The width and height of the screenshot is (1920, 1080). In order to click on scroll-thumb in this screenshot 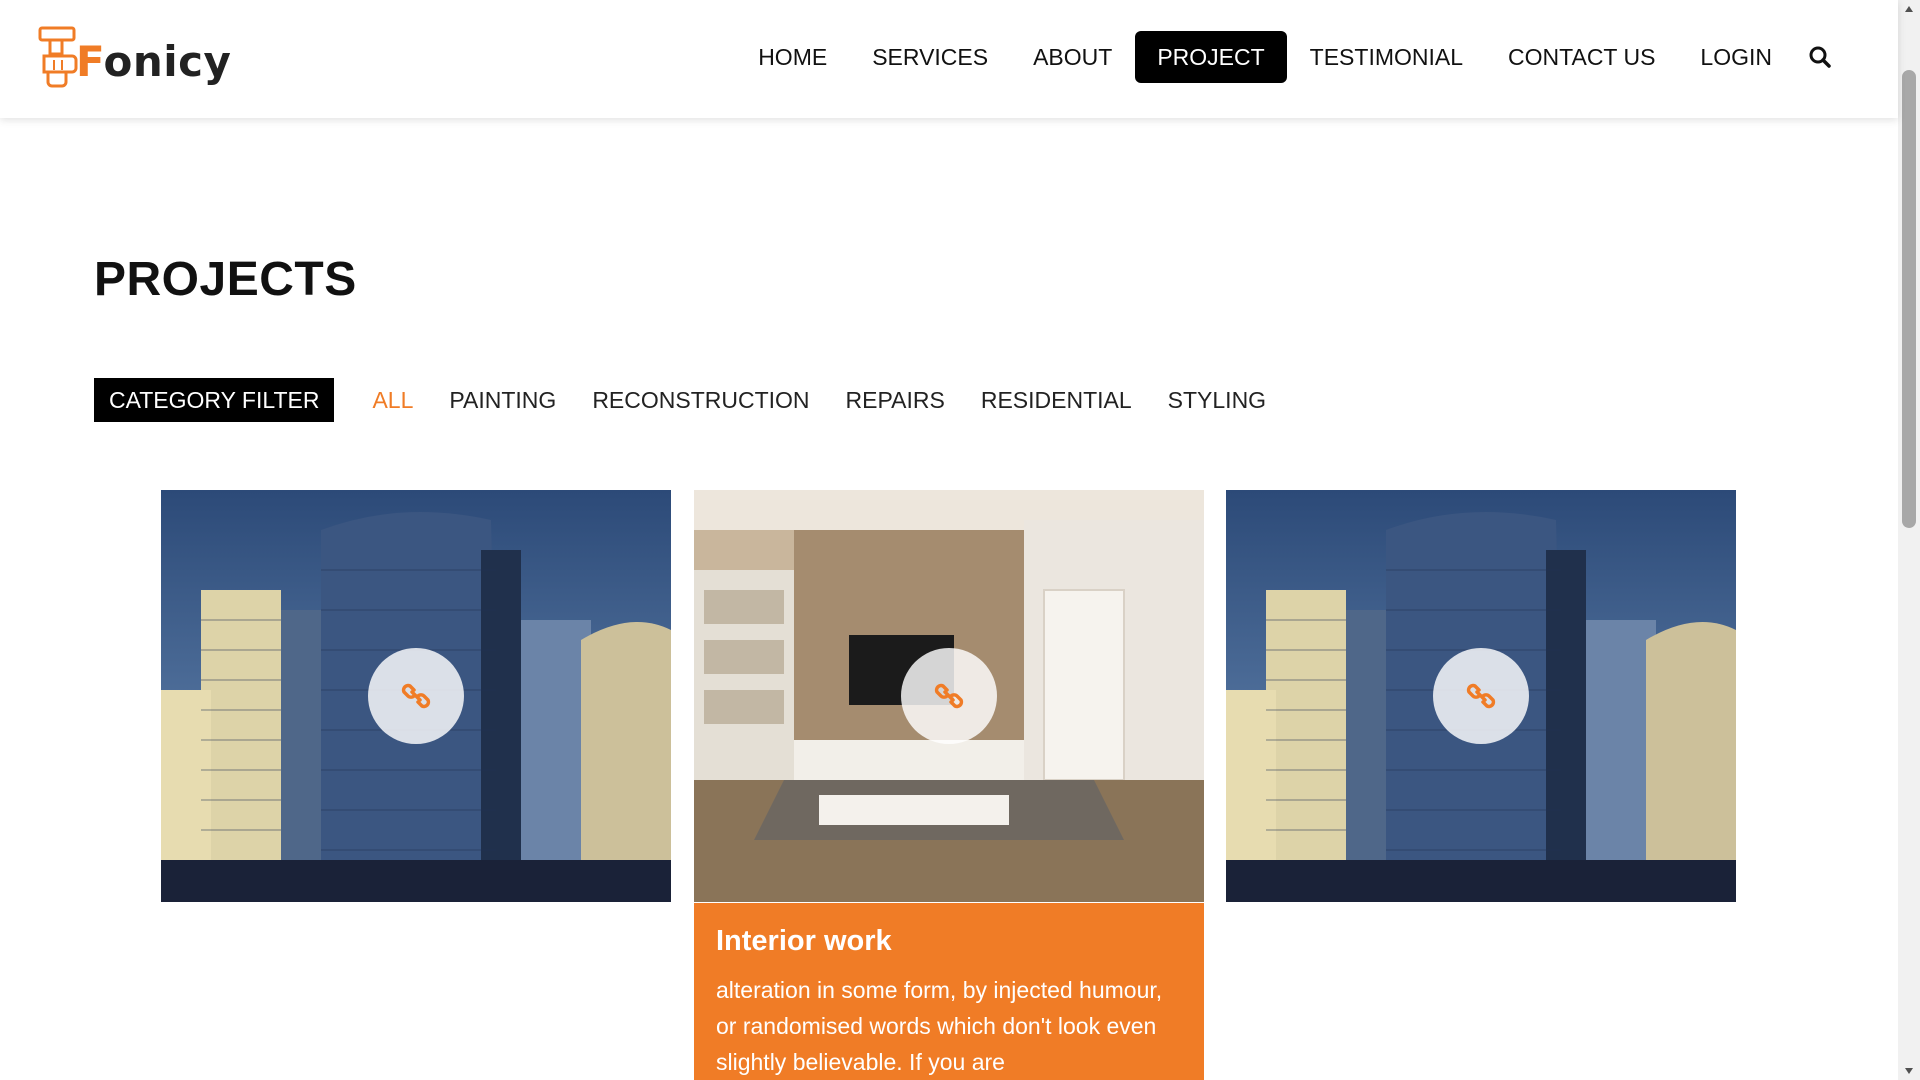, I will do `click(1909, 299)`.